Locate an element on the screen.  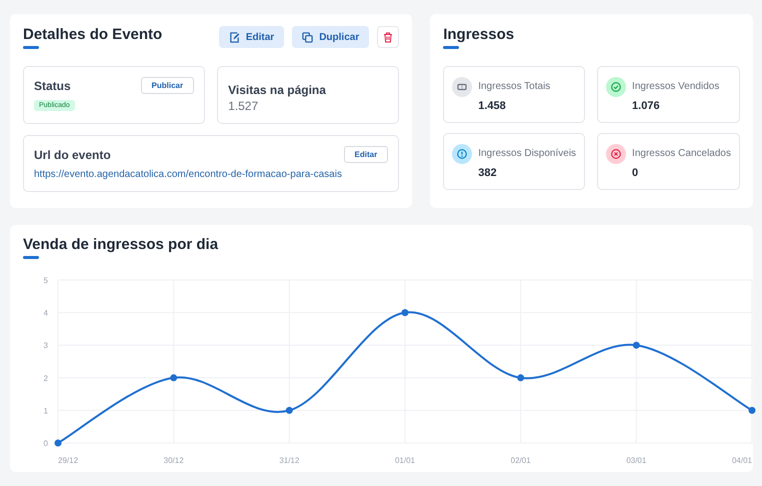
stat-value: 0 is located at coordinates (636, 173).